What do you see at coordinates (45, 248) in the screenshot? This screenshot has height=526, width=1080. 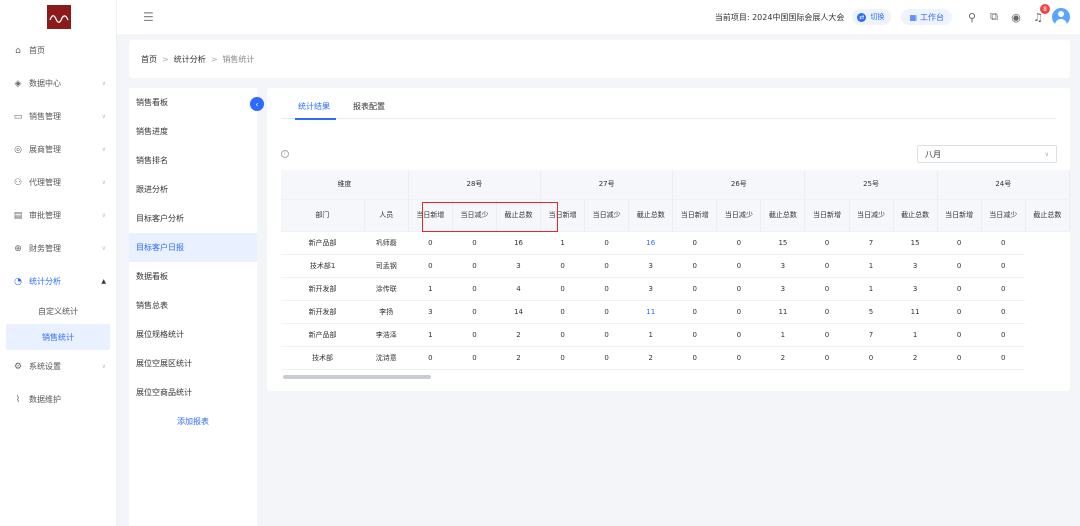 I see `sidebar-item-label: 财务管理` at bounding box center [45, 248].